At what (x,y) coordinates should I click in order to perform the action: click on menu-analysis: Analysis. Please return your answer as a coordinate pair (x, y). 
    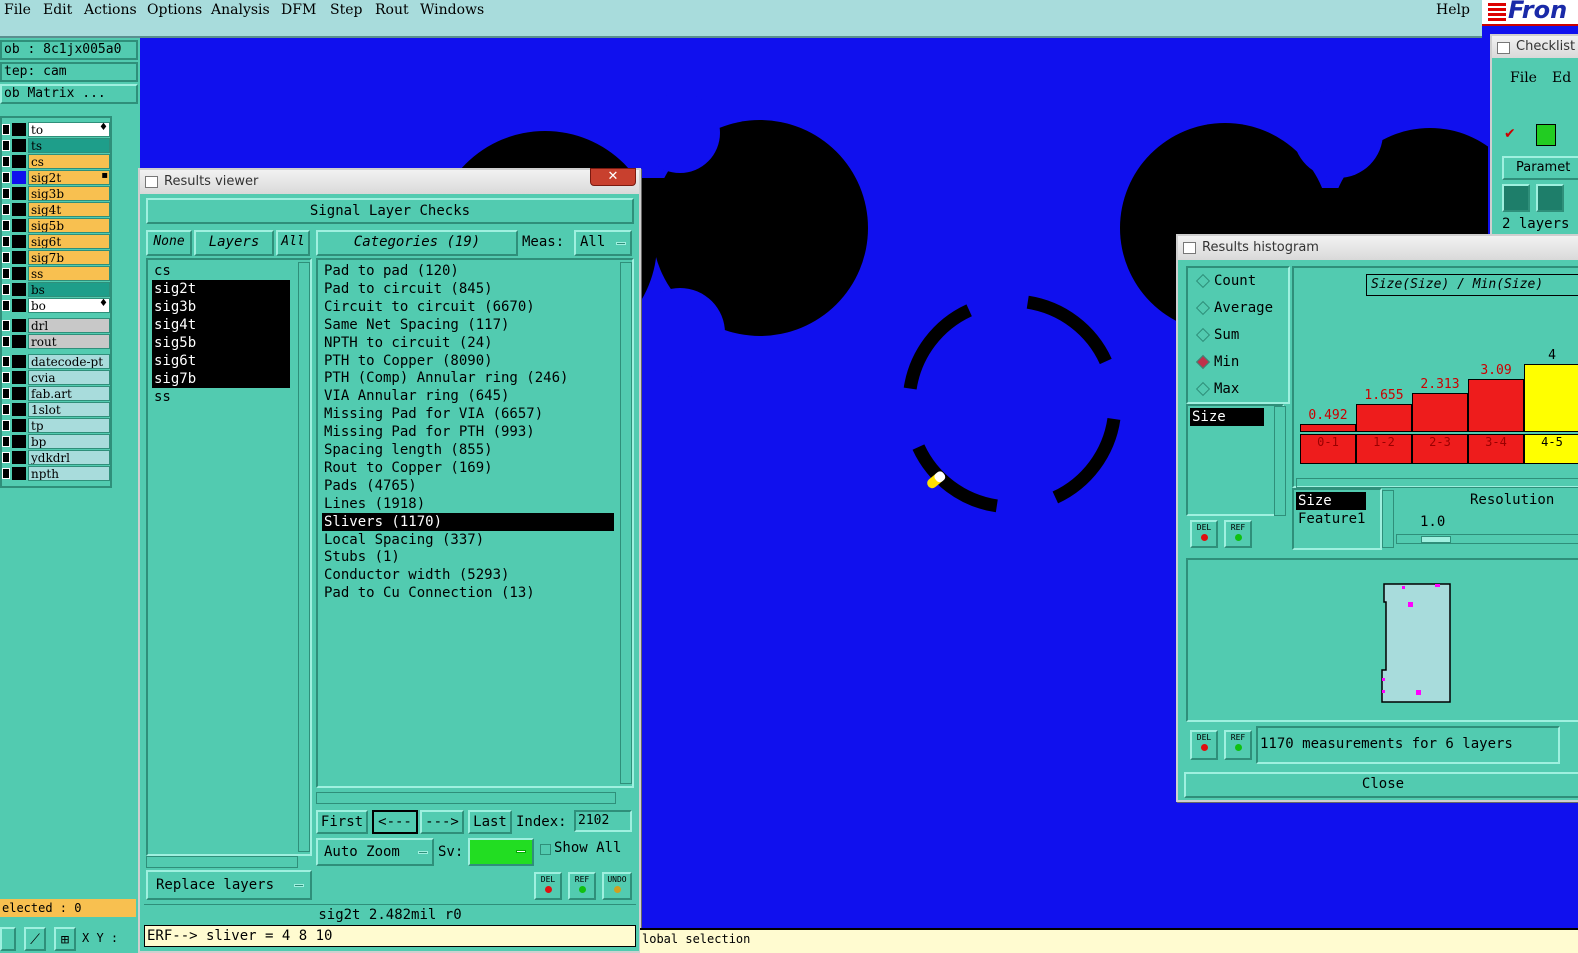
    Looking at the image, I should click on (240, 10).